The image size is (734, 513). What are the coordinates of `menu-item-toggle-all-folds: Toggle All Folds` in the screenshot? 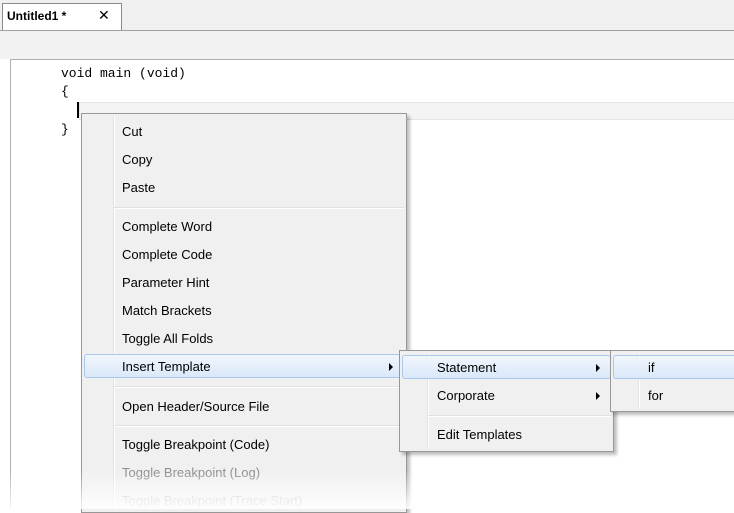 It's located at (244, 338).